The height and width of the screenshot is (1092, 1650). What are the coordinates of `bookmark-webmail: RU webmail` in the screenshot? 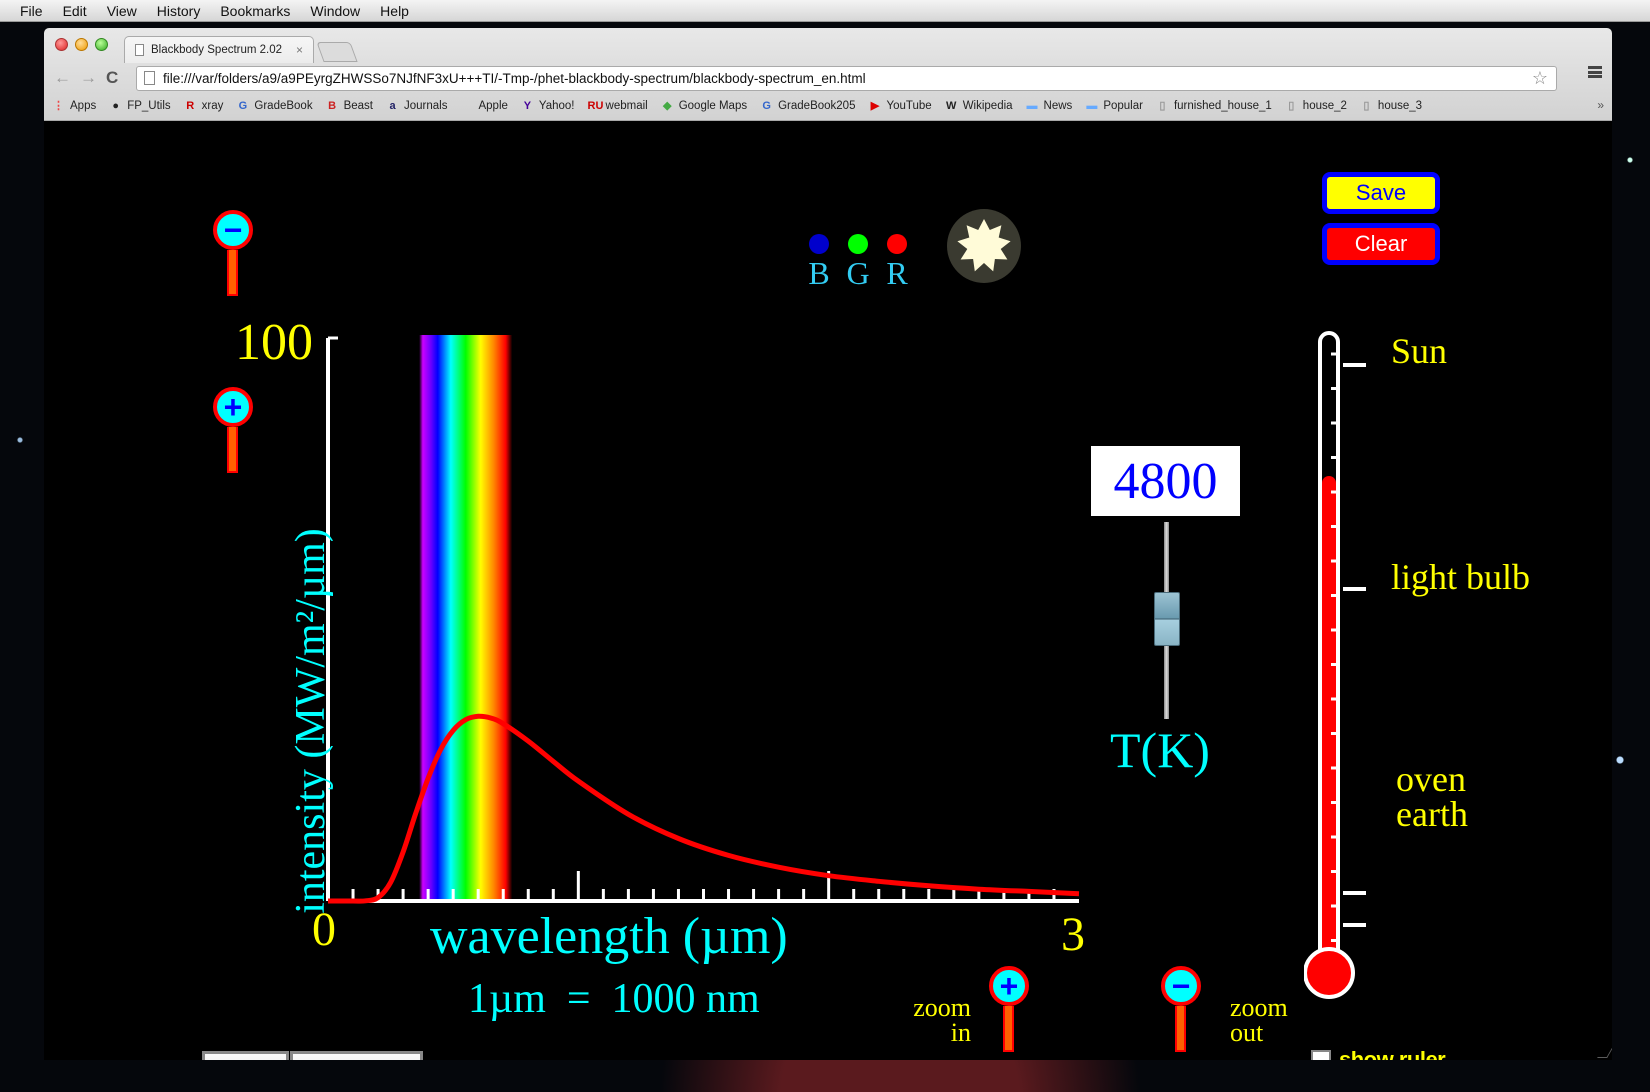 It's located at (618, 106).